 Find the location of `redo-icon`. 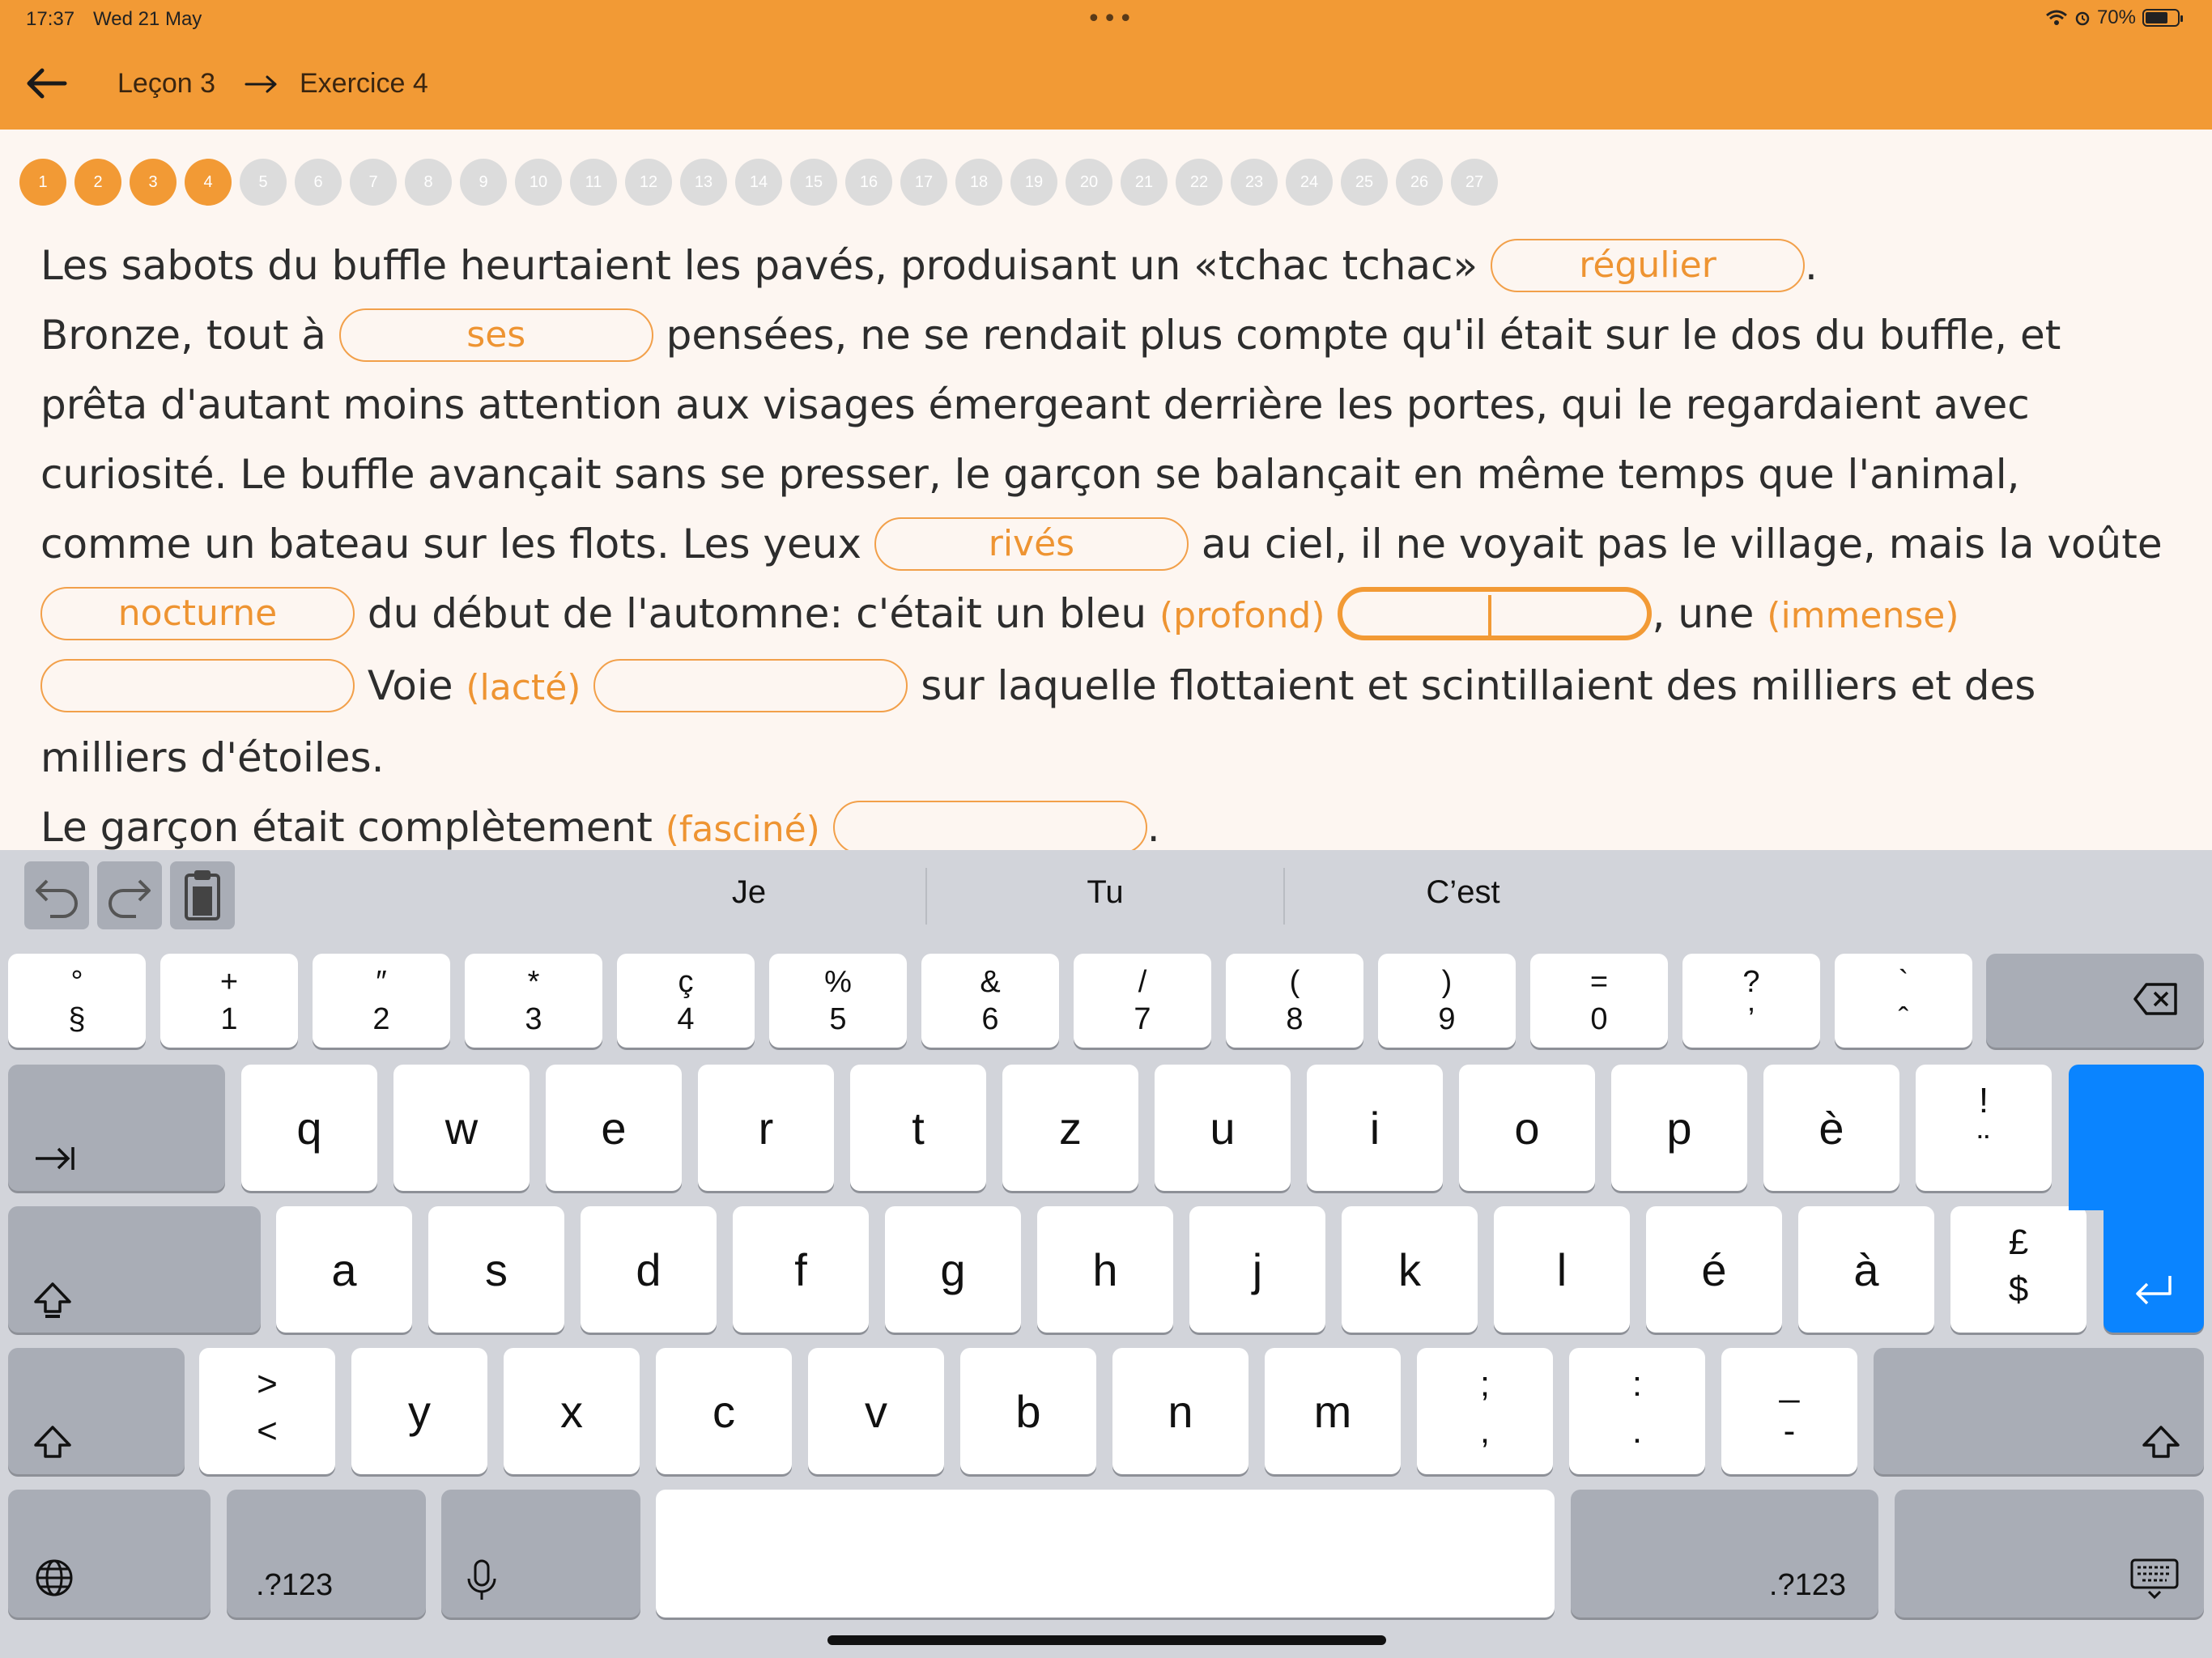

redo-icon is located at coordinates (130, 895).